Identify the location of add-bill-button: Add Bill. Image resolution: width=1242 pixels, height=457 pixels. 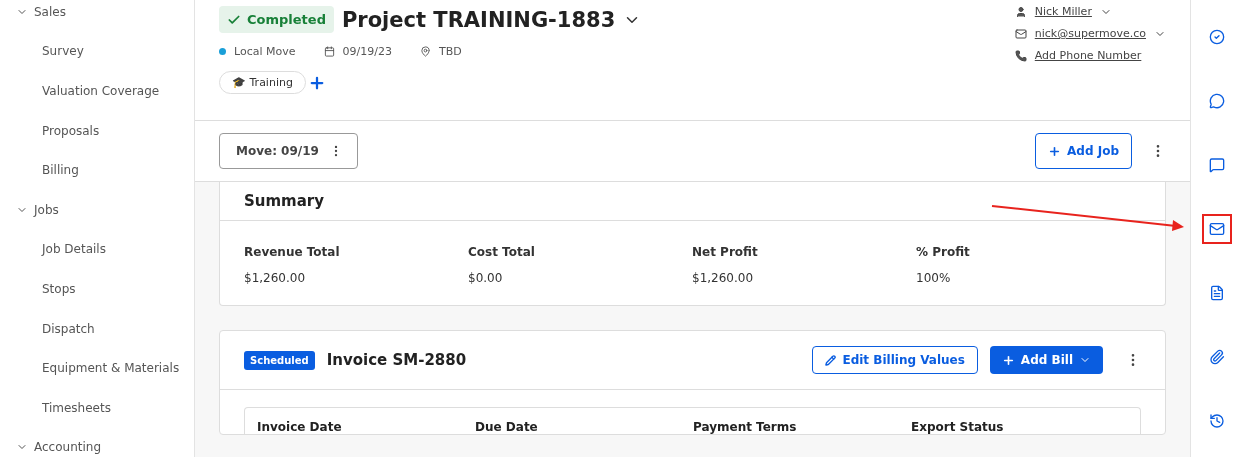
(1046, 360).